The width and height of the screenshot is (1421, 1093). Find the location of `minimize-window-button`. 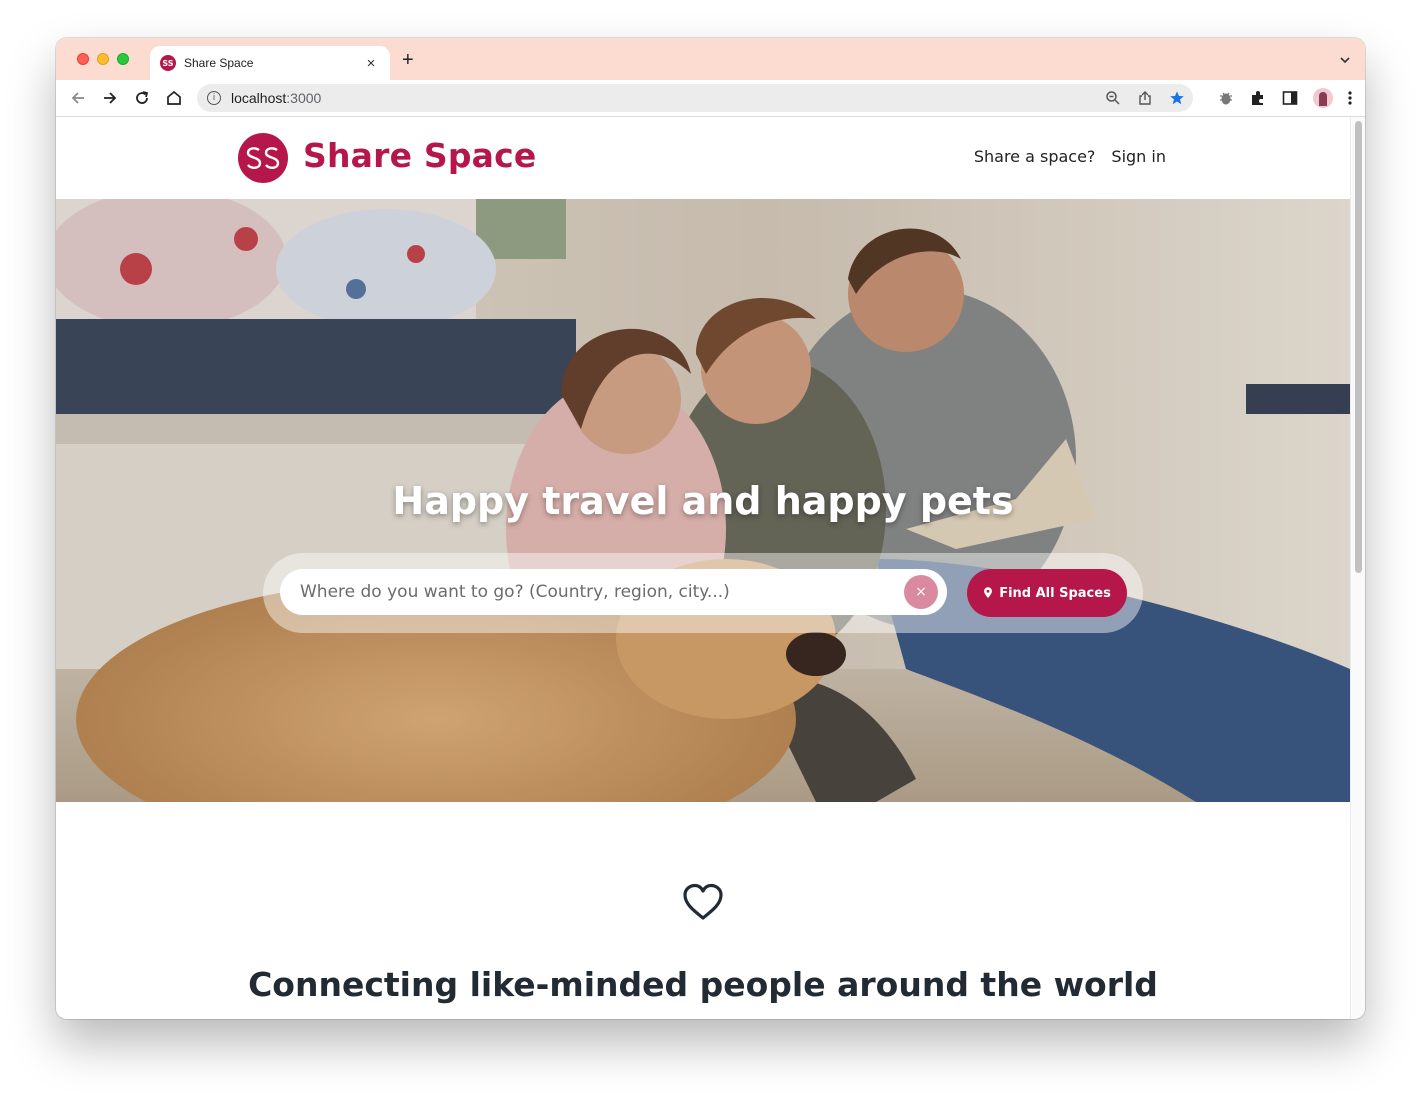

minimize-window-button is located at coordinates (103, 59).